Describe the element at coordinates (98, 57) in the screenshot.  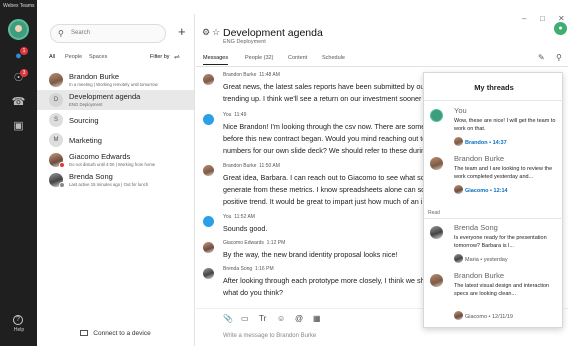
I see `filter-spaces: Spaces` at that location.